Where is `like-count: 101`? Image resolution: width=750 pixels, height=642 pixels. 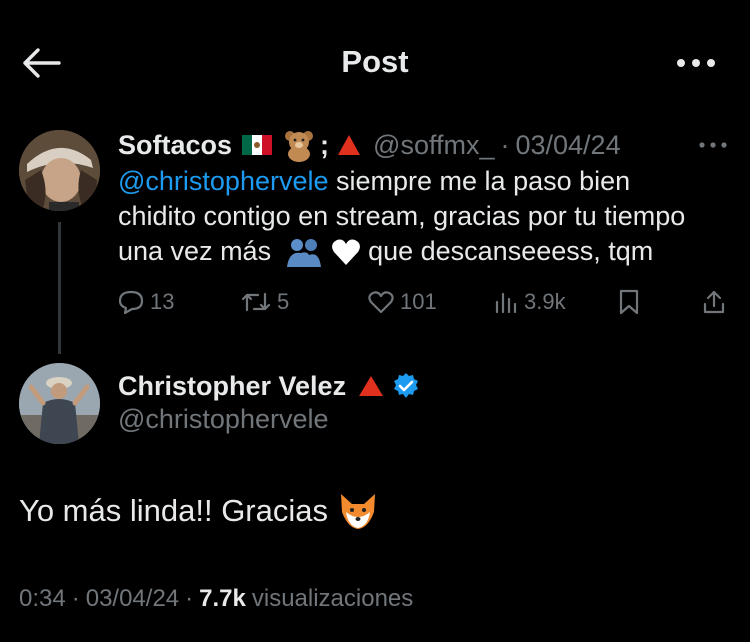
like-count: 101 is located at coordinates (418, 301).